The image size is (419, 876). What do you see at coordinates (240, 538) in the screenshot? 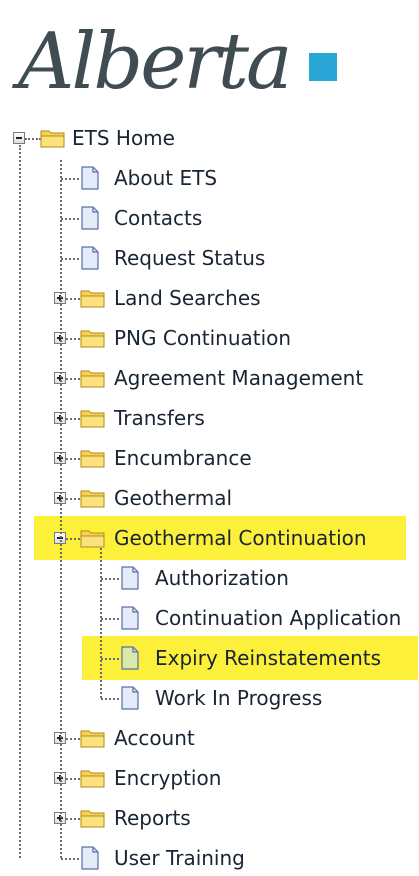
I see `tree-item-geothermal-continuation: Geothermal Continuation` at bounding box center [240, 538].